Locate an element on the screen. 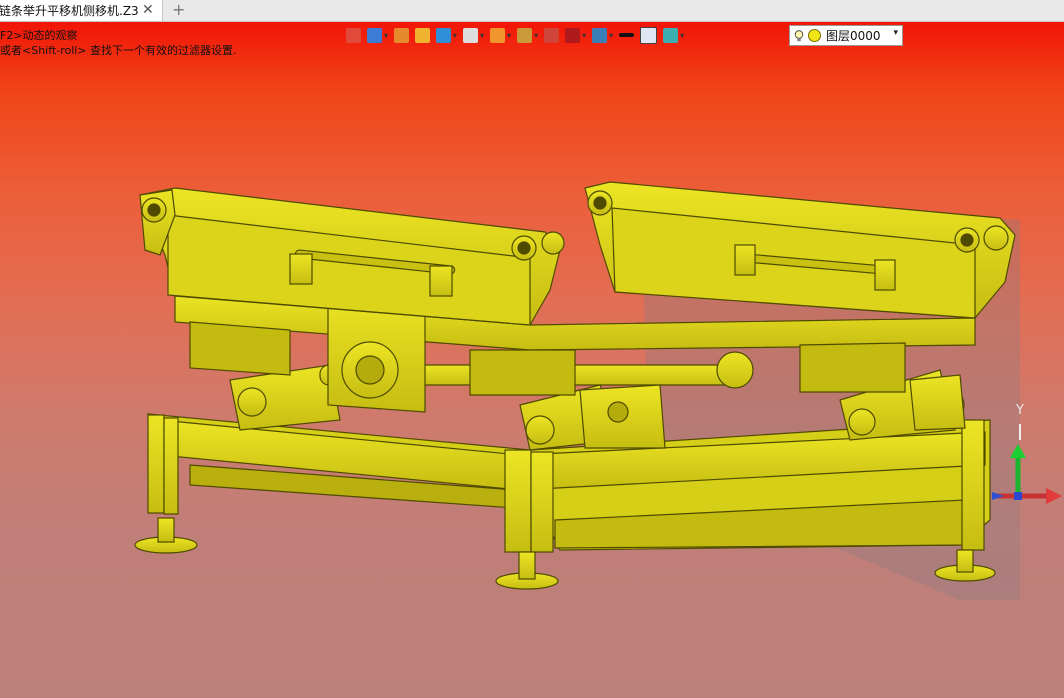 The height and width of the screenshot is (698, 1064). hint-line-2: 或者<Shift-roll> 查找下一个有效的过滤器设置. is located at coordinates (118, 50).